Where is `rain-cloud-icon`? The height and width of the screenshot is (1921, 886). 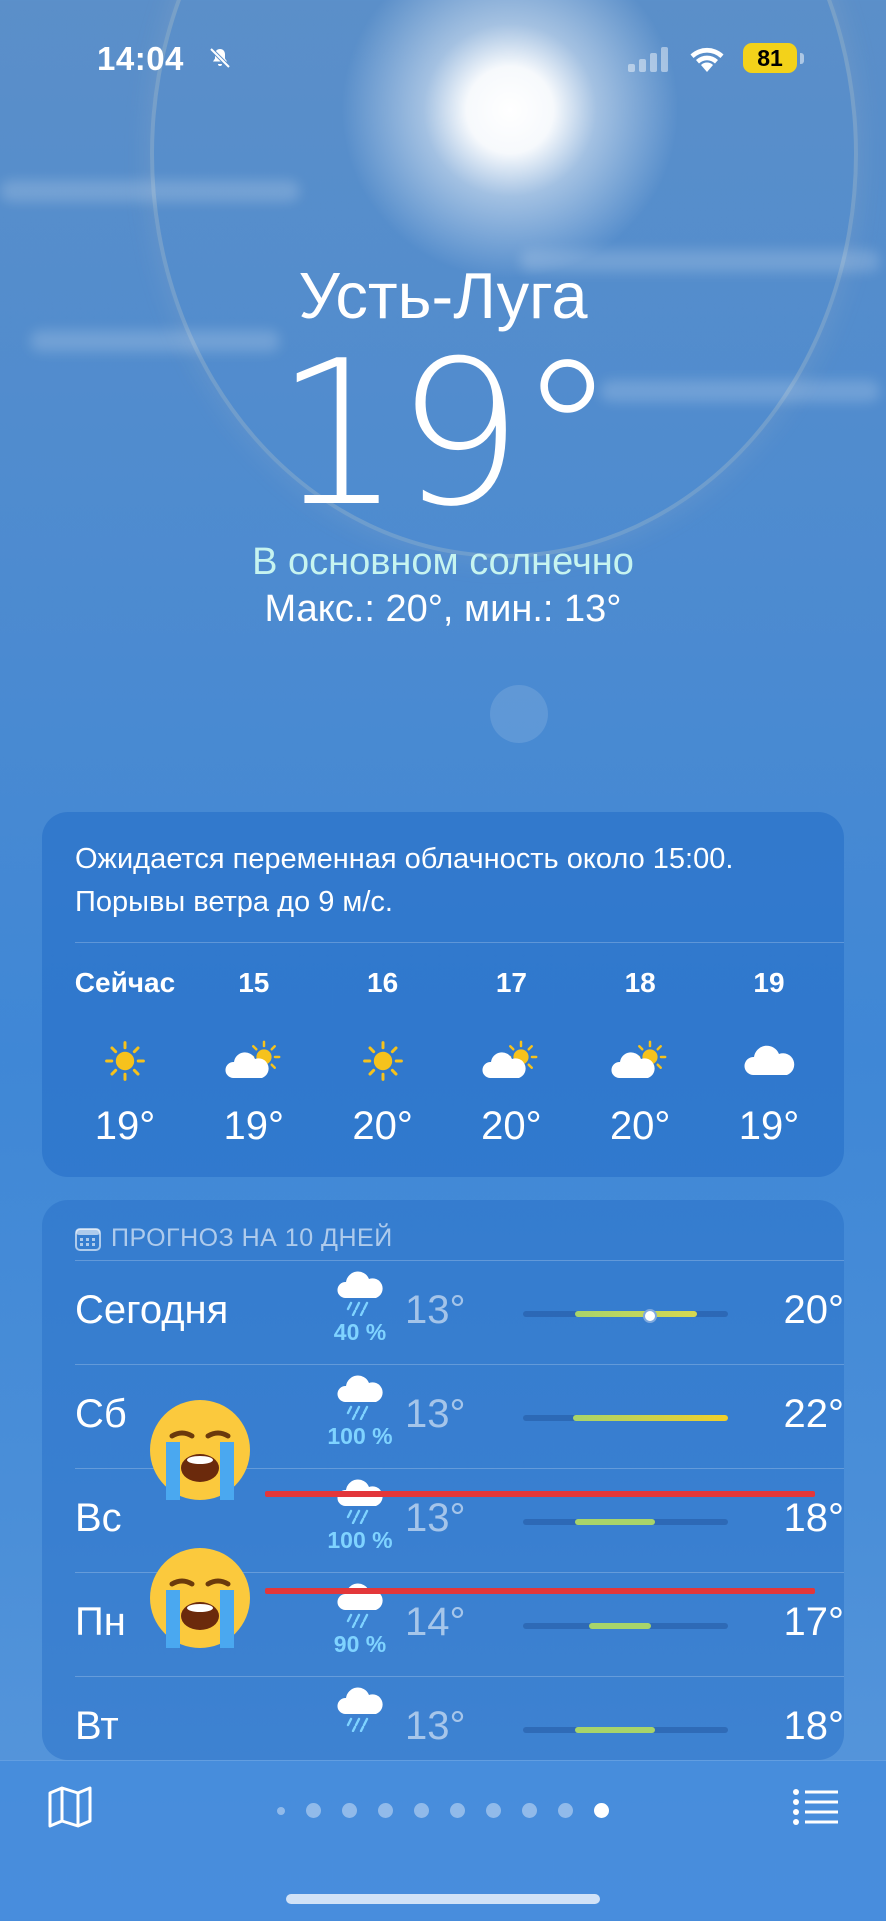
rain-cloud-icon is located at coordinates (360, 1710).